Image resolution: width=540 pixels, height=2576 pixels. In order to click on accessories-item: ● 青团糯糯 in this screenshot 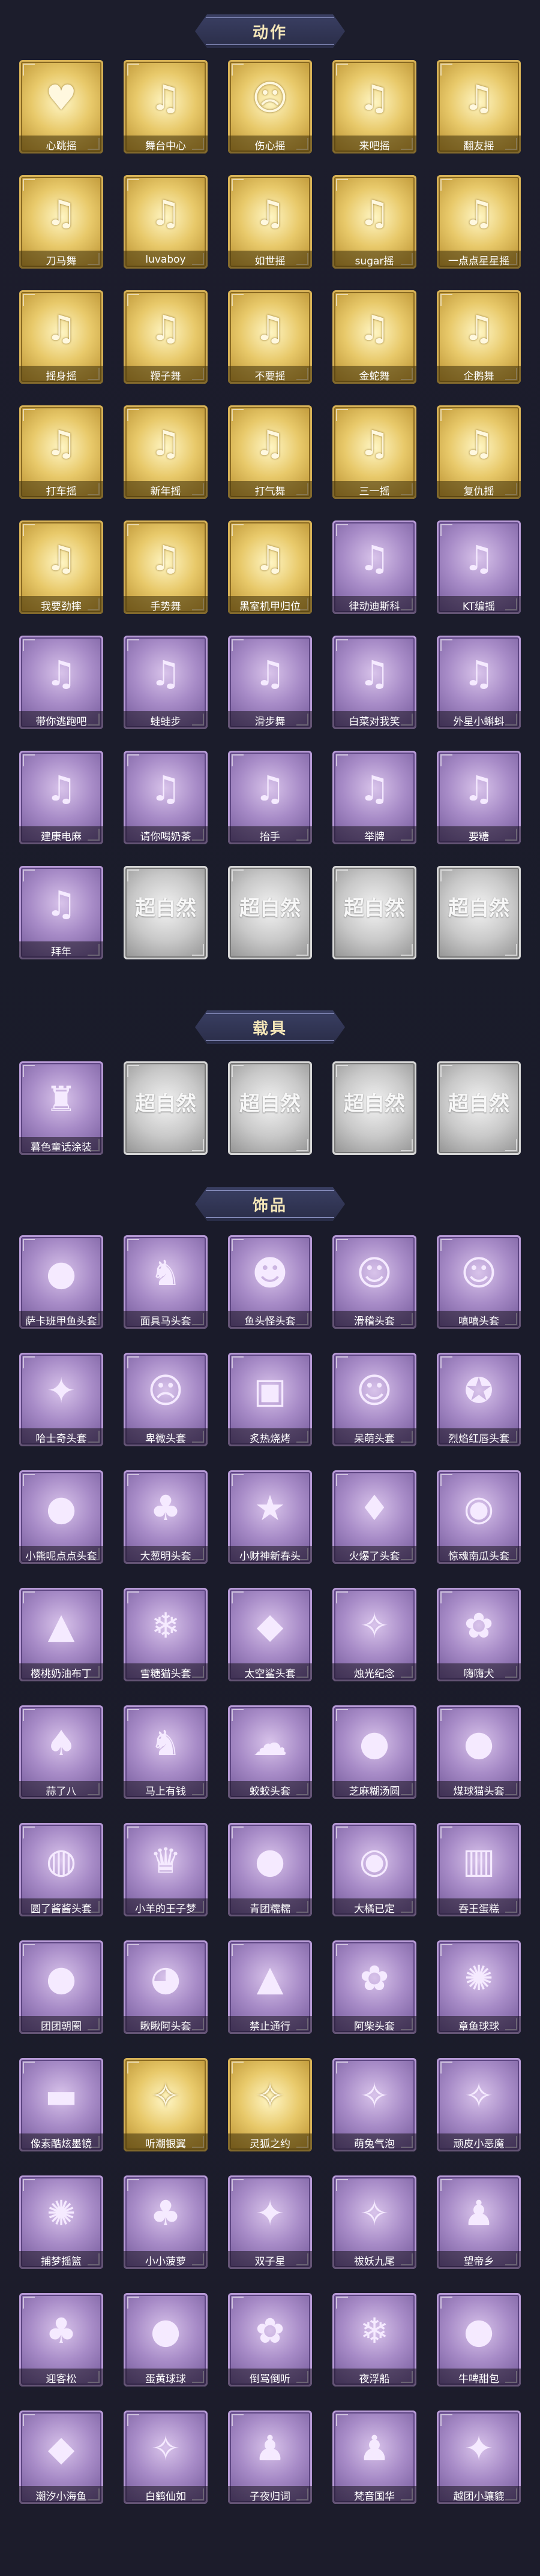, I will do `click(270, 1875)`.